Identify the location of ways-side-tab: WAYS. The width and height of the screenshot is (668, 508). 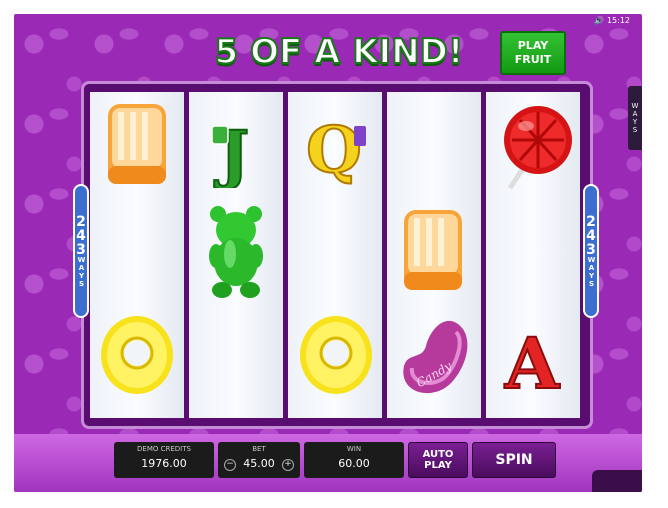
(635, 118).